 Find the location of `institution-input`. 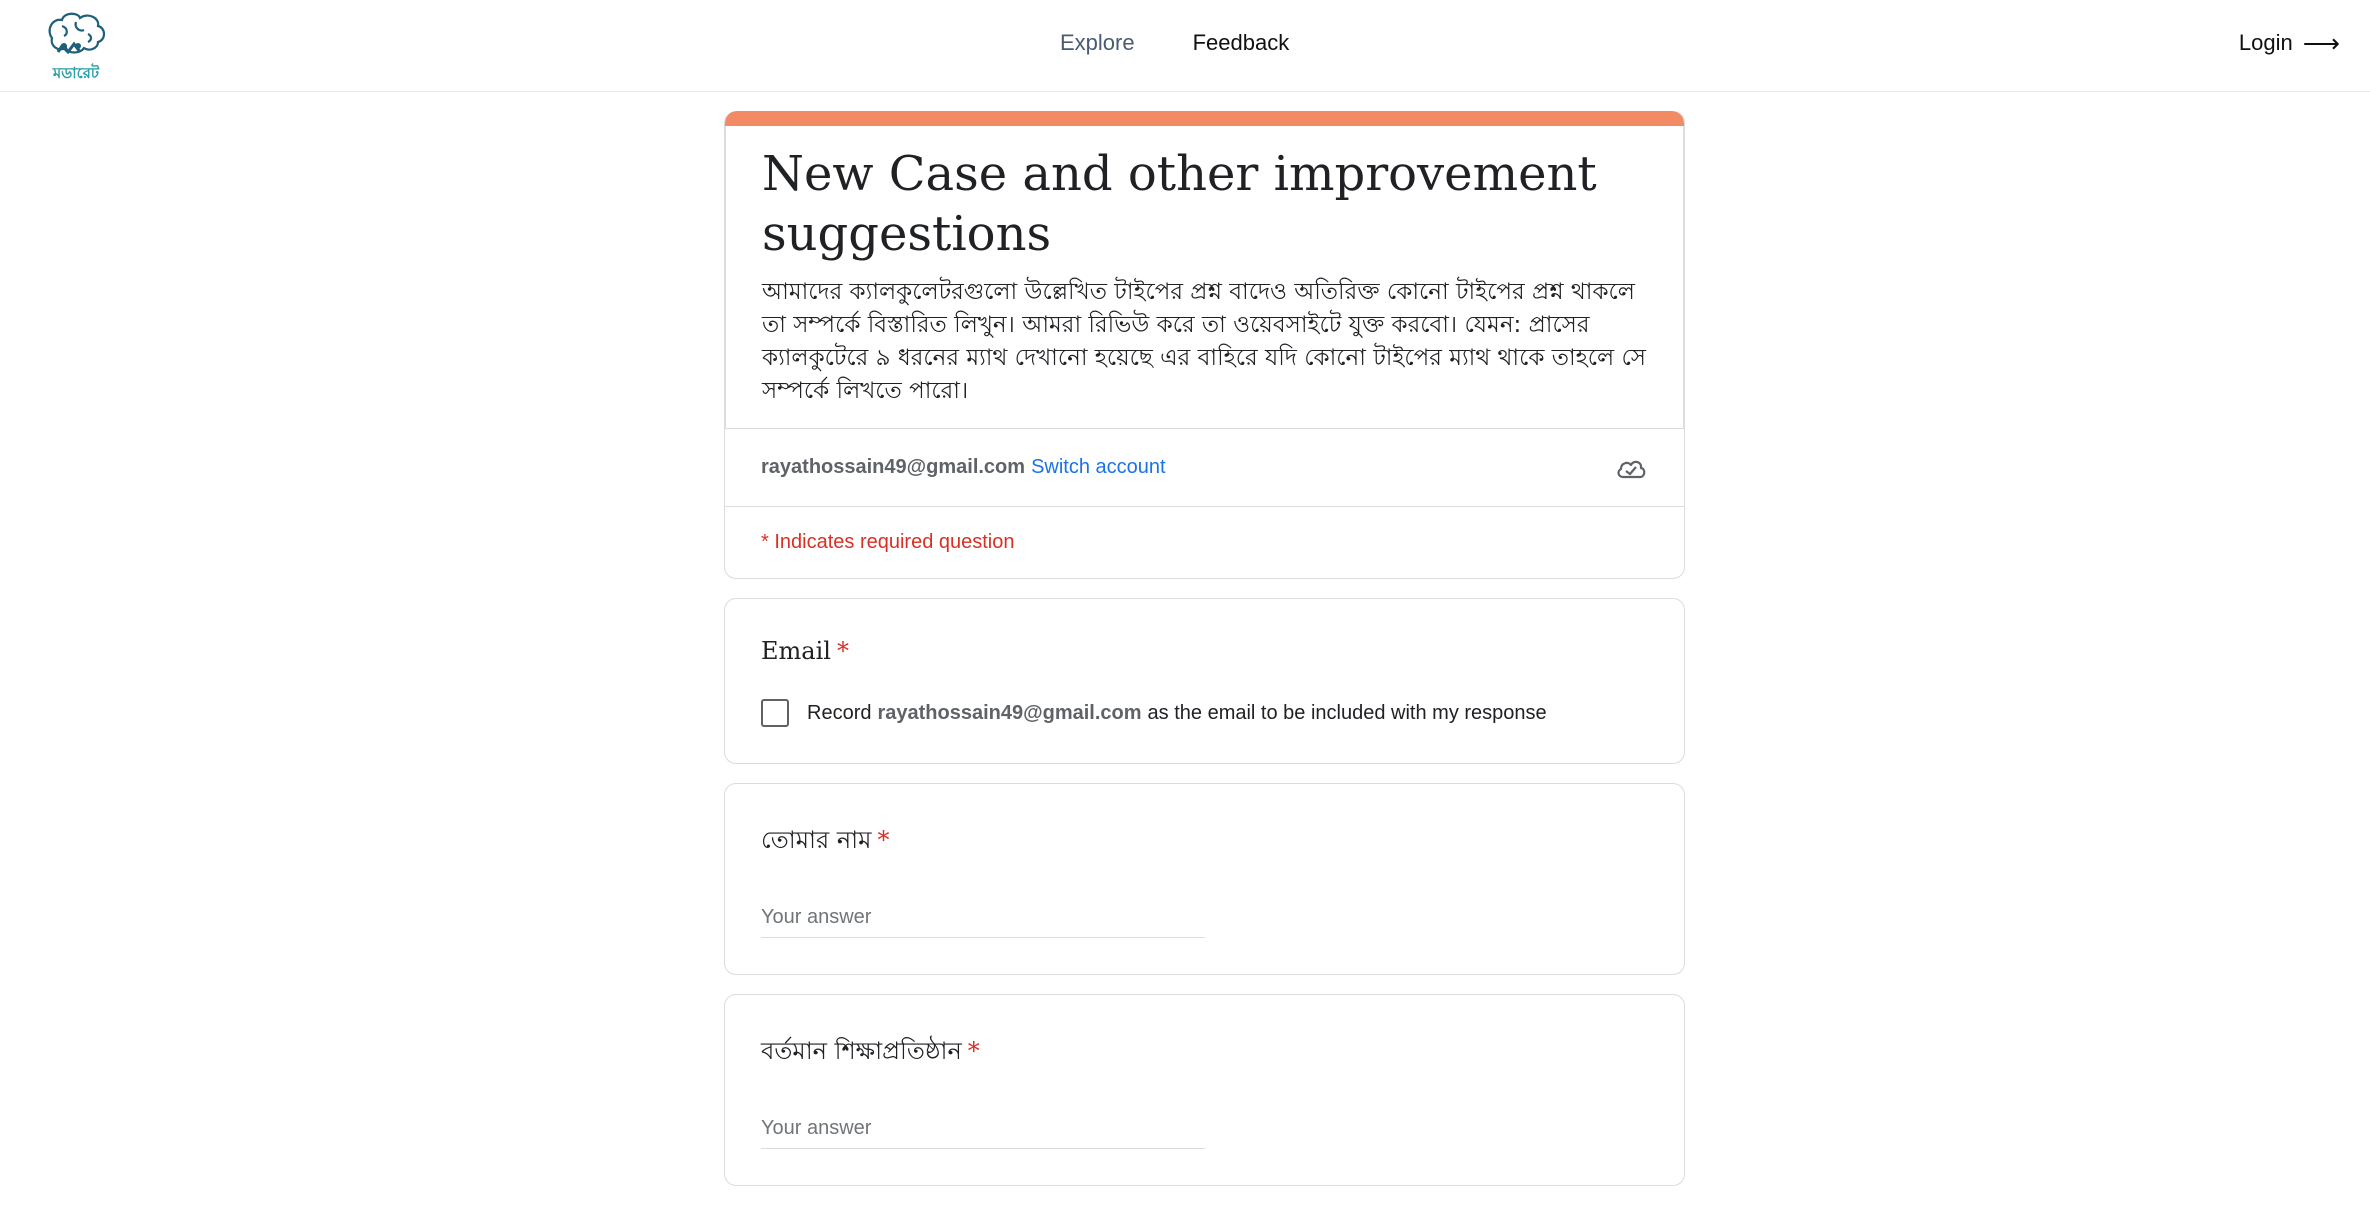

institution-input is located at coordinates (983, 1133).